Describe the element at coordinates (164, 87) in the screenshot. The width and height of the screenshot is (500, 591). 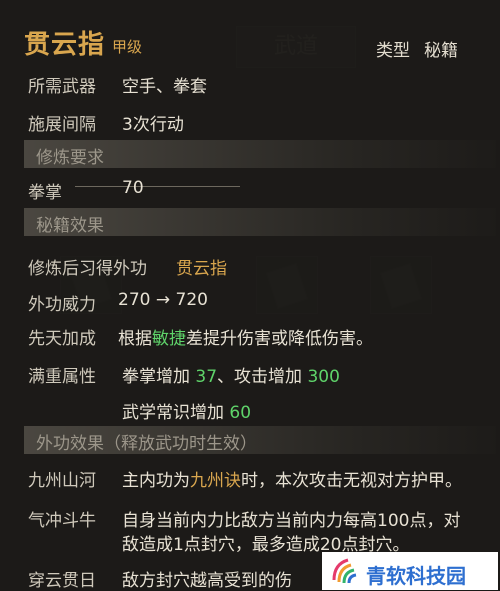
I see `weapon-value: 空手、拳套` at that location.